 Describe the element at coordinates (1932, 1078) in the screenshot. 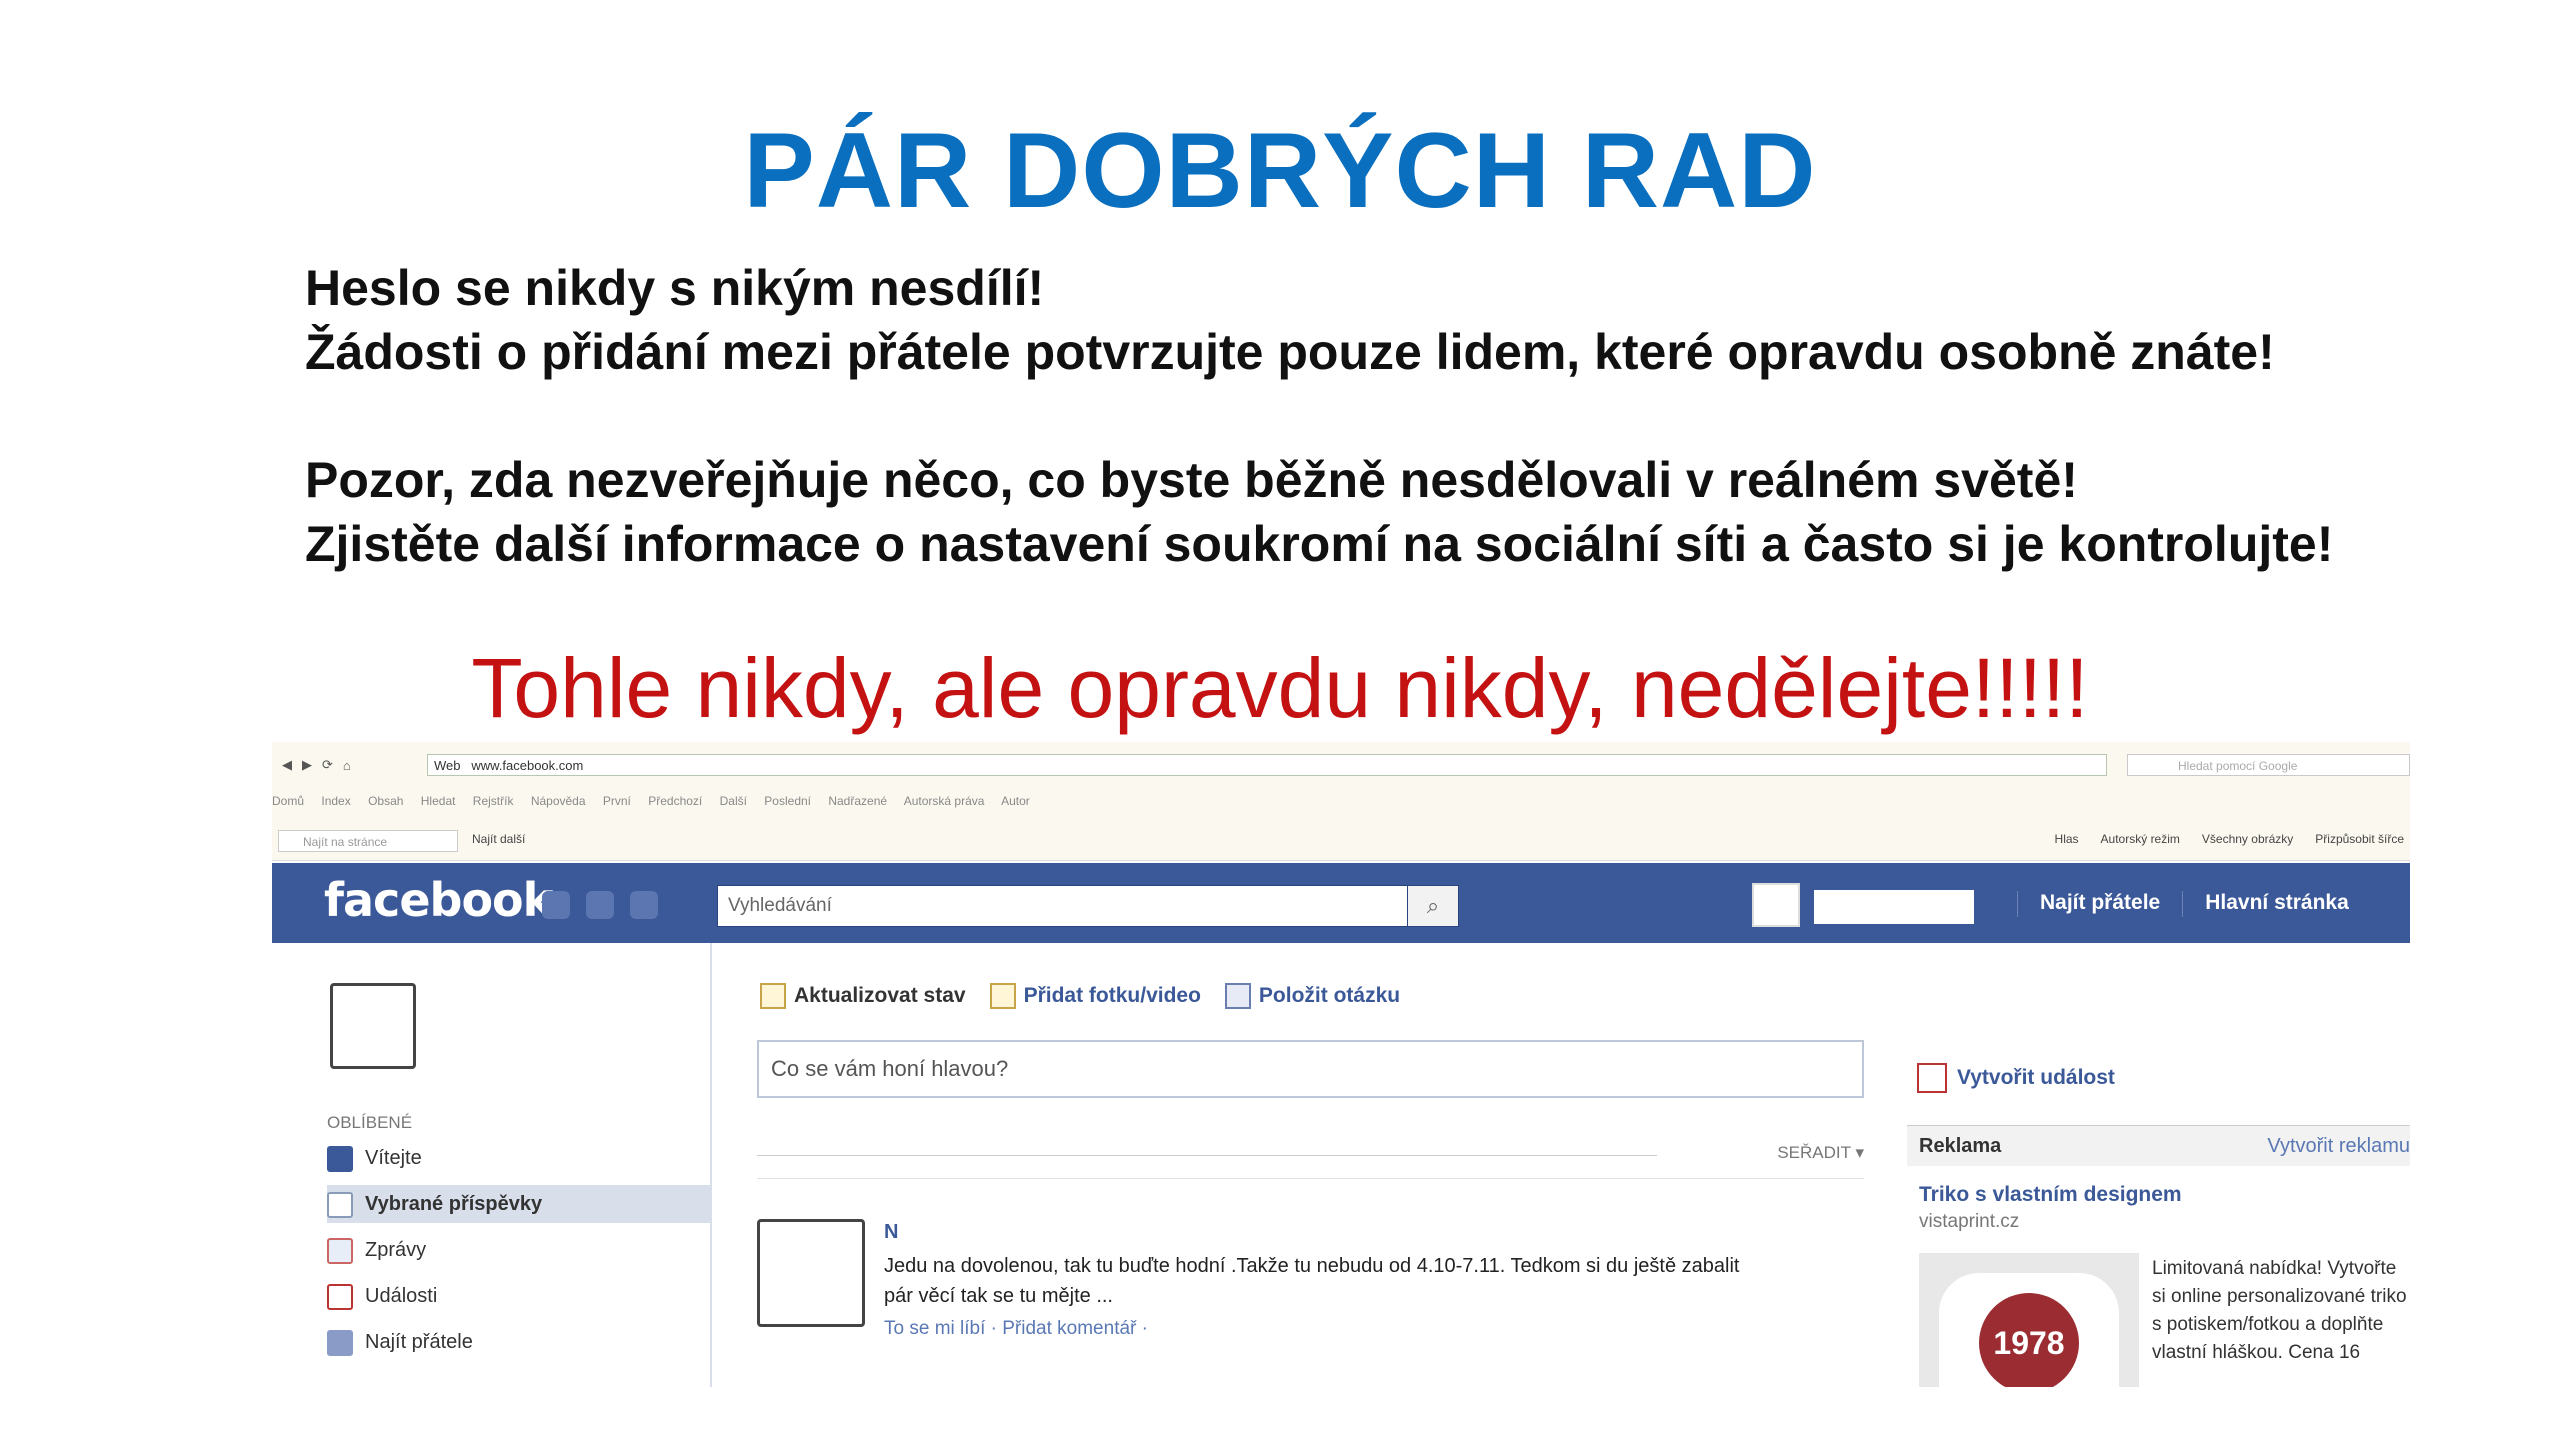

I see `event-icon` at that location.